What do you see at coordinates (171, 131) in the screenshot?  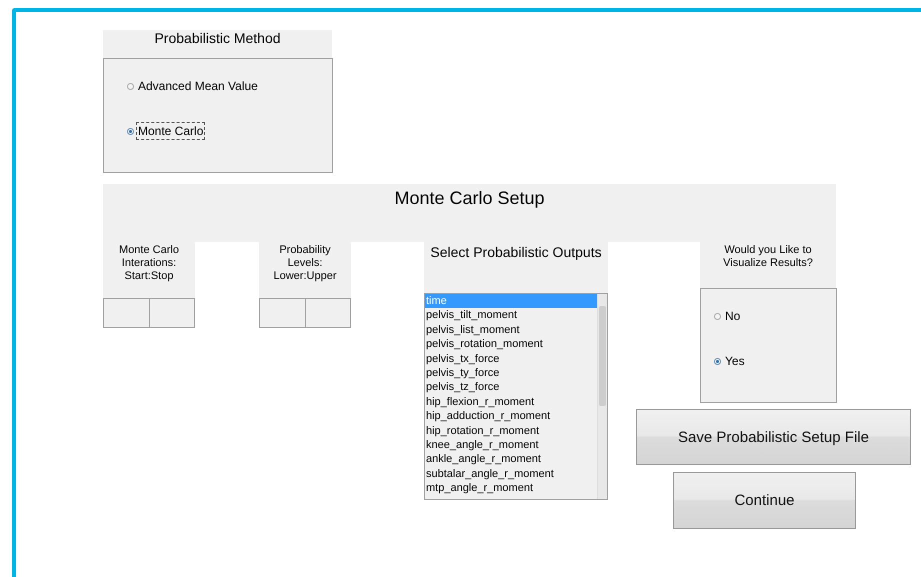 I see `radio-label: Monte Carlo` at bounding box center [171, 131].